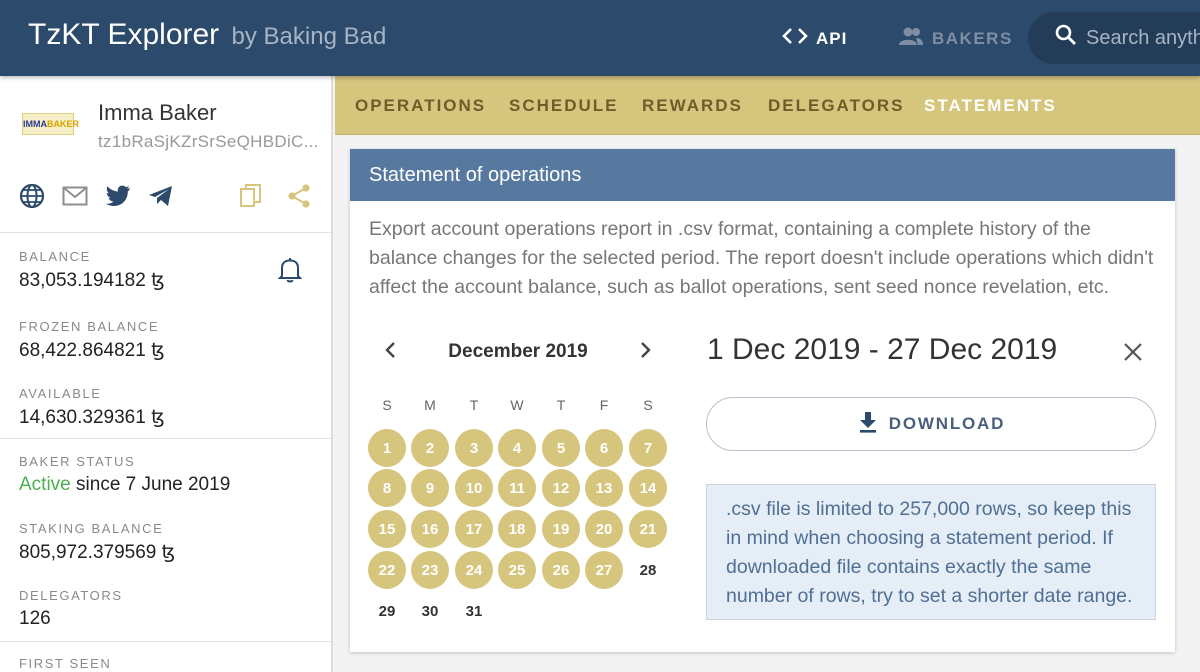 This screenshot has height=672, width=1200. I want to click on search-icon, so click(1070, 38).